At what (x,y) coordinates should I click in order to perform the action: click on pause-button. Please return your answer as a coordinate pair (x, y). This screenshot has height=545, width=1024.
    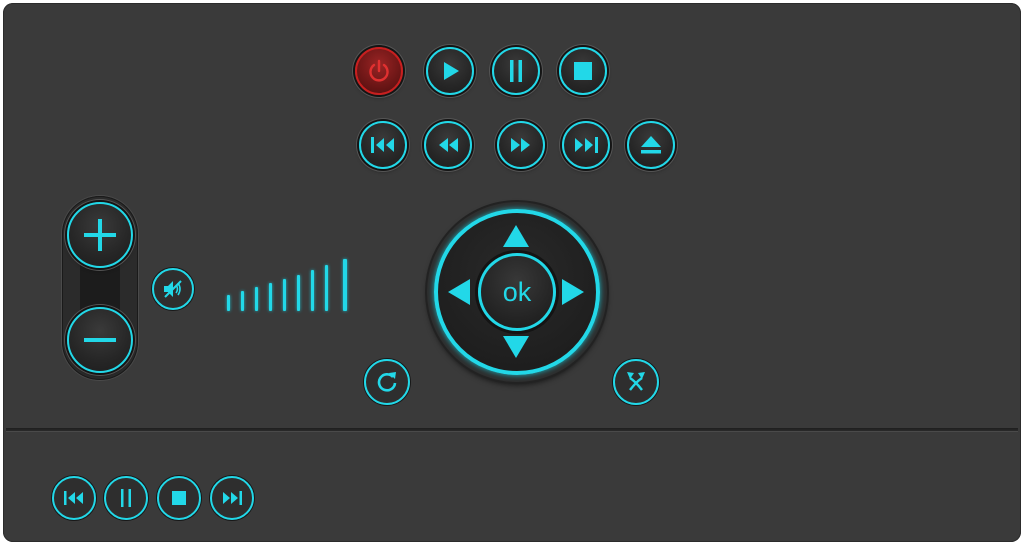
    Looking at the image, I should click on (516, 71).